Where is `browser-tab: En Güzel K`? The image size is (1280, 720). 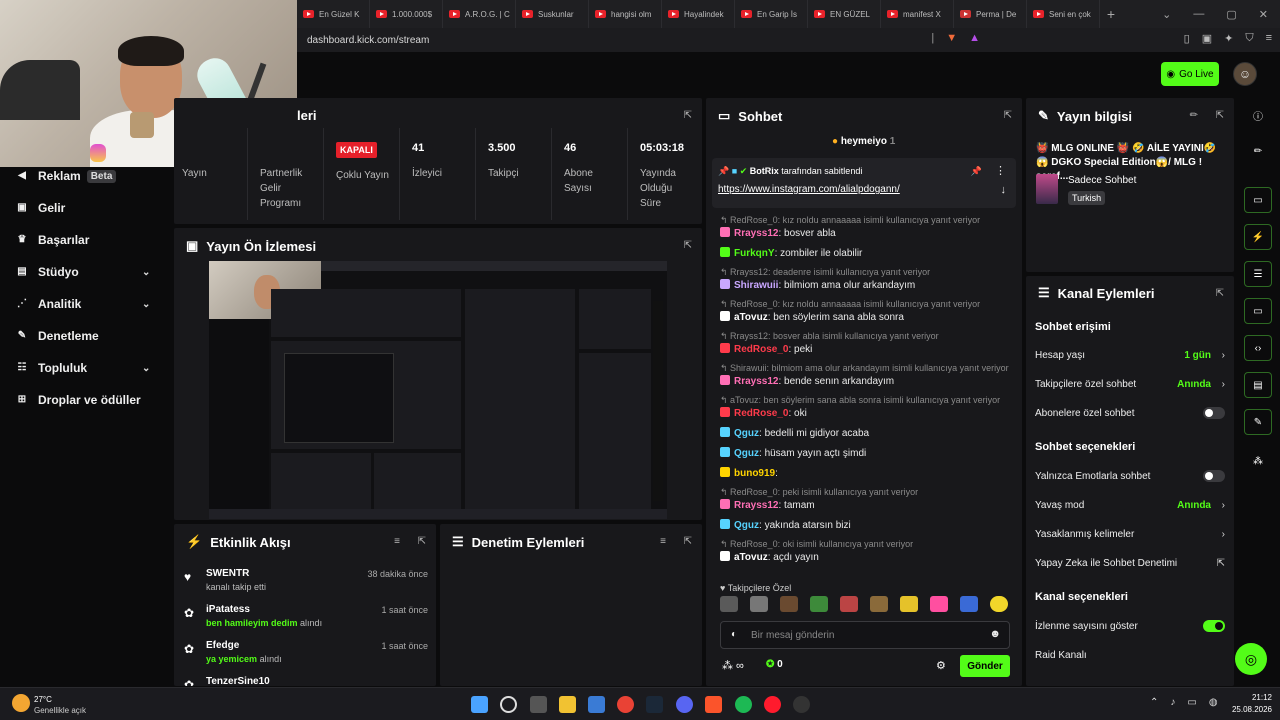 browser-tab: En Güzel K is located at coordinates (333, 14).